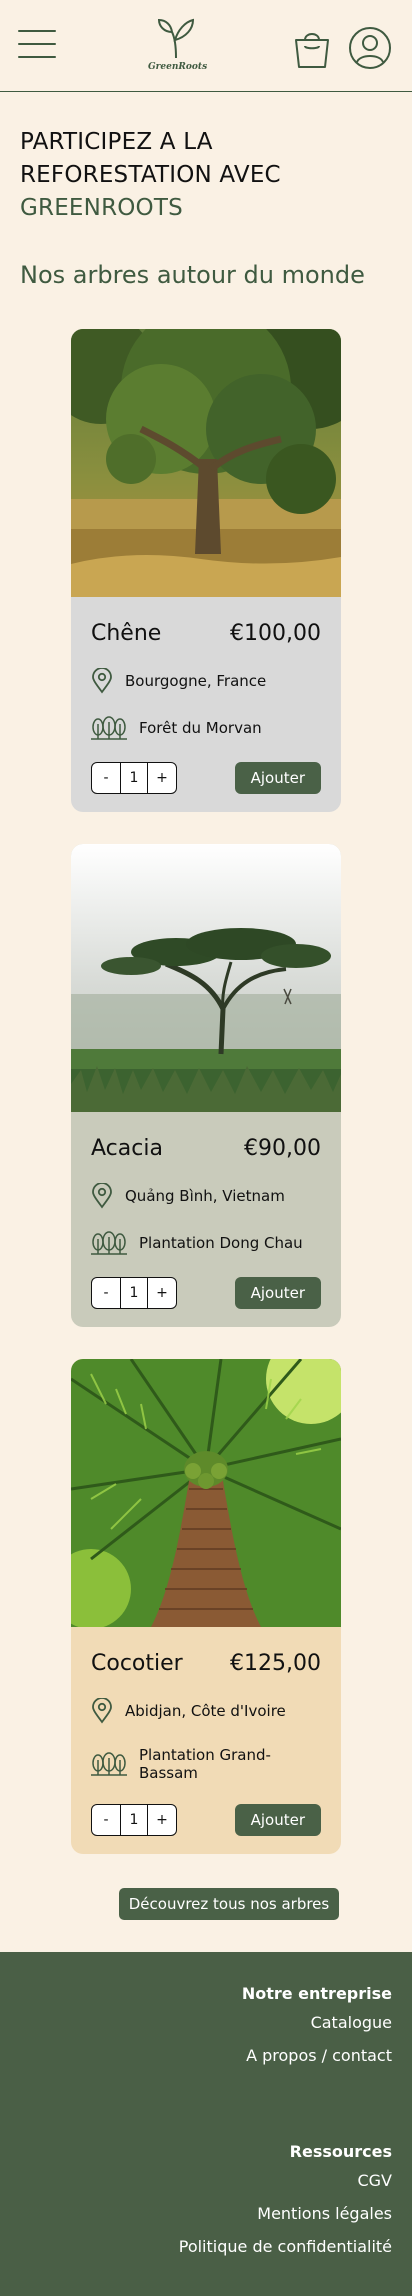 This screenshot has height=2296, width=412. What do you see at coordinates (282, 1148) in the screenshot?
I see `product-price: €90,00` at bounding box center [282, 1148].